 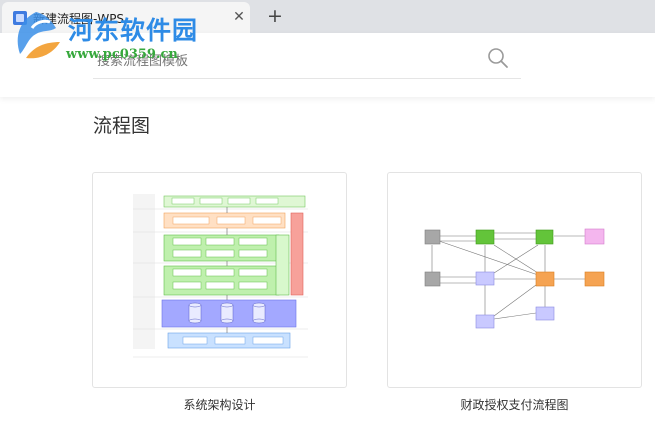 What do you see at coordinates (133, 30) in the screenshot?
I see `watermark-title: 河东软件园` at bounding box center [133, 30].